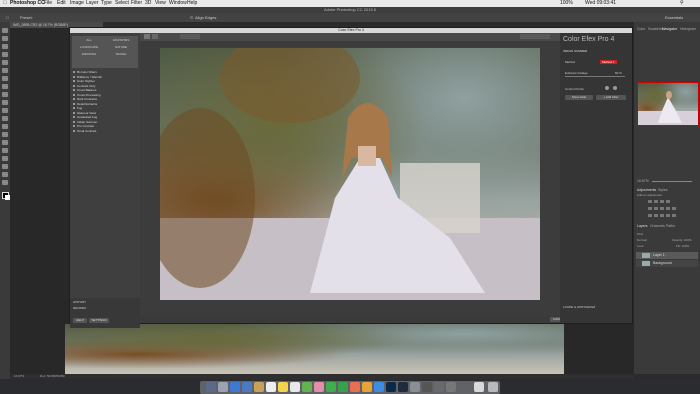  What do you see at coordinates (307, 387) in the screenshot?
I see `maps-icon` at bounding box center [307, 387].